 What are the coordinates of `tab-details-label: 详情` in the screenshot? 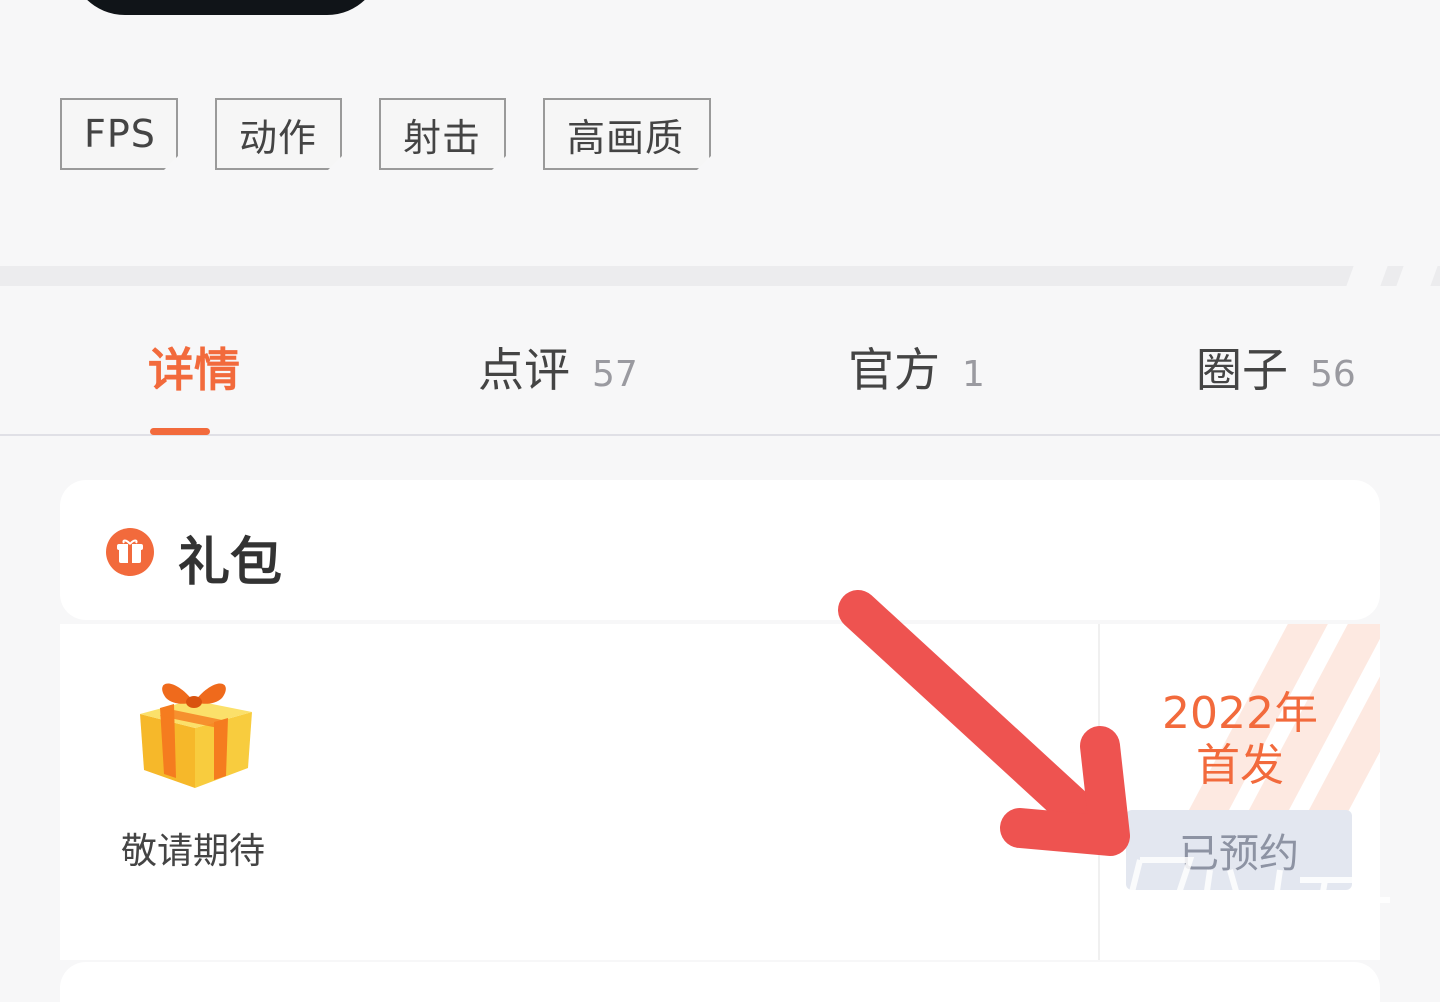 It's located at (194, 370).